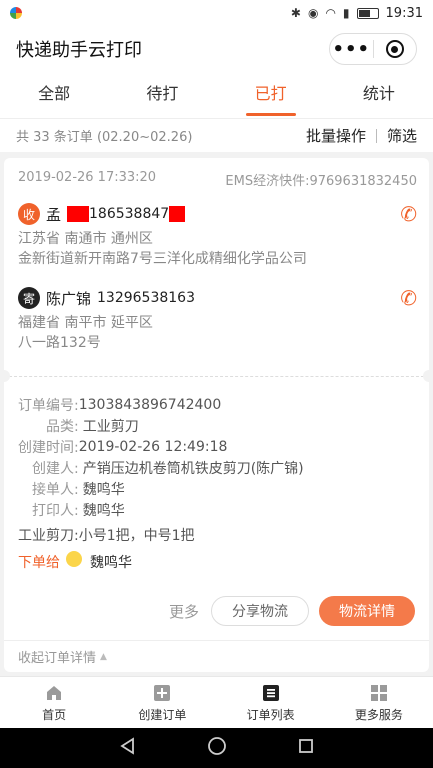  I want to click on category-label: 品类:, so click(62, 426).